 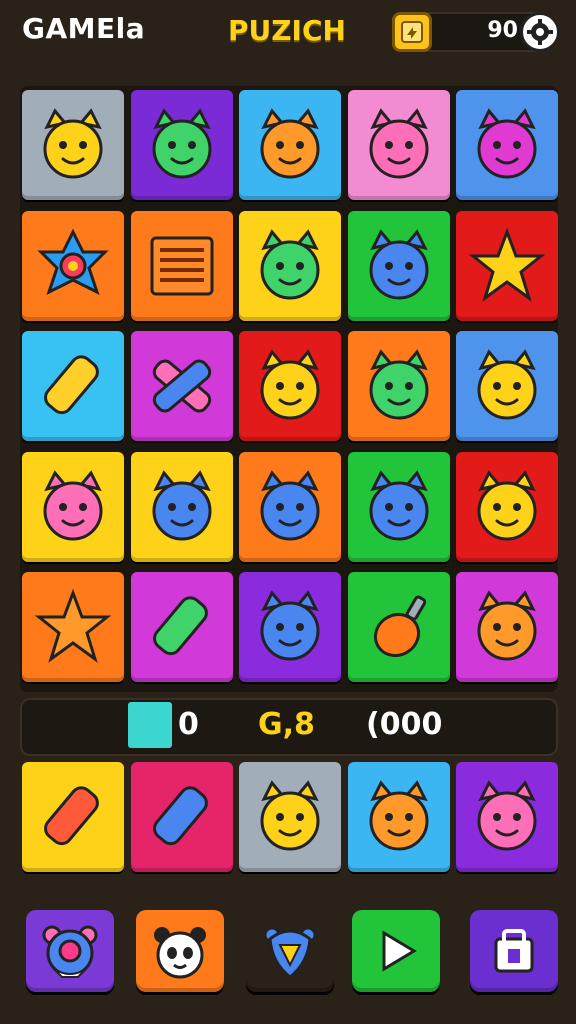 I want to click on coin-icon, so click(x=412, y=32).